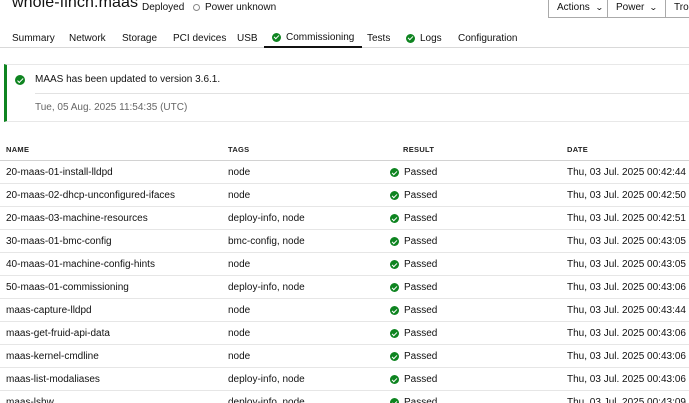 The width and height of the screenshot is (689, 403). What do you see at coordinates (628, 195) in the screenshot?
I see `script-date: Thu, 03 Jul. 2025 00:42:50 (UTC)` at bounding box center [628, 195].